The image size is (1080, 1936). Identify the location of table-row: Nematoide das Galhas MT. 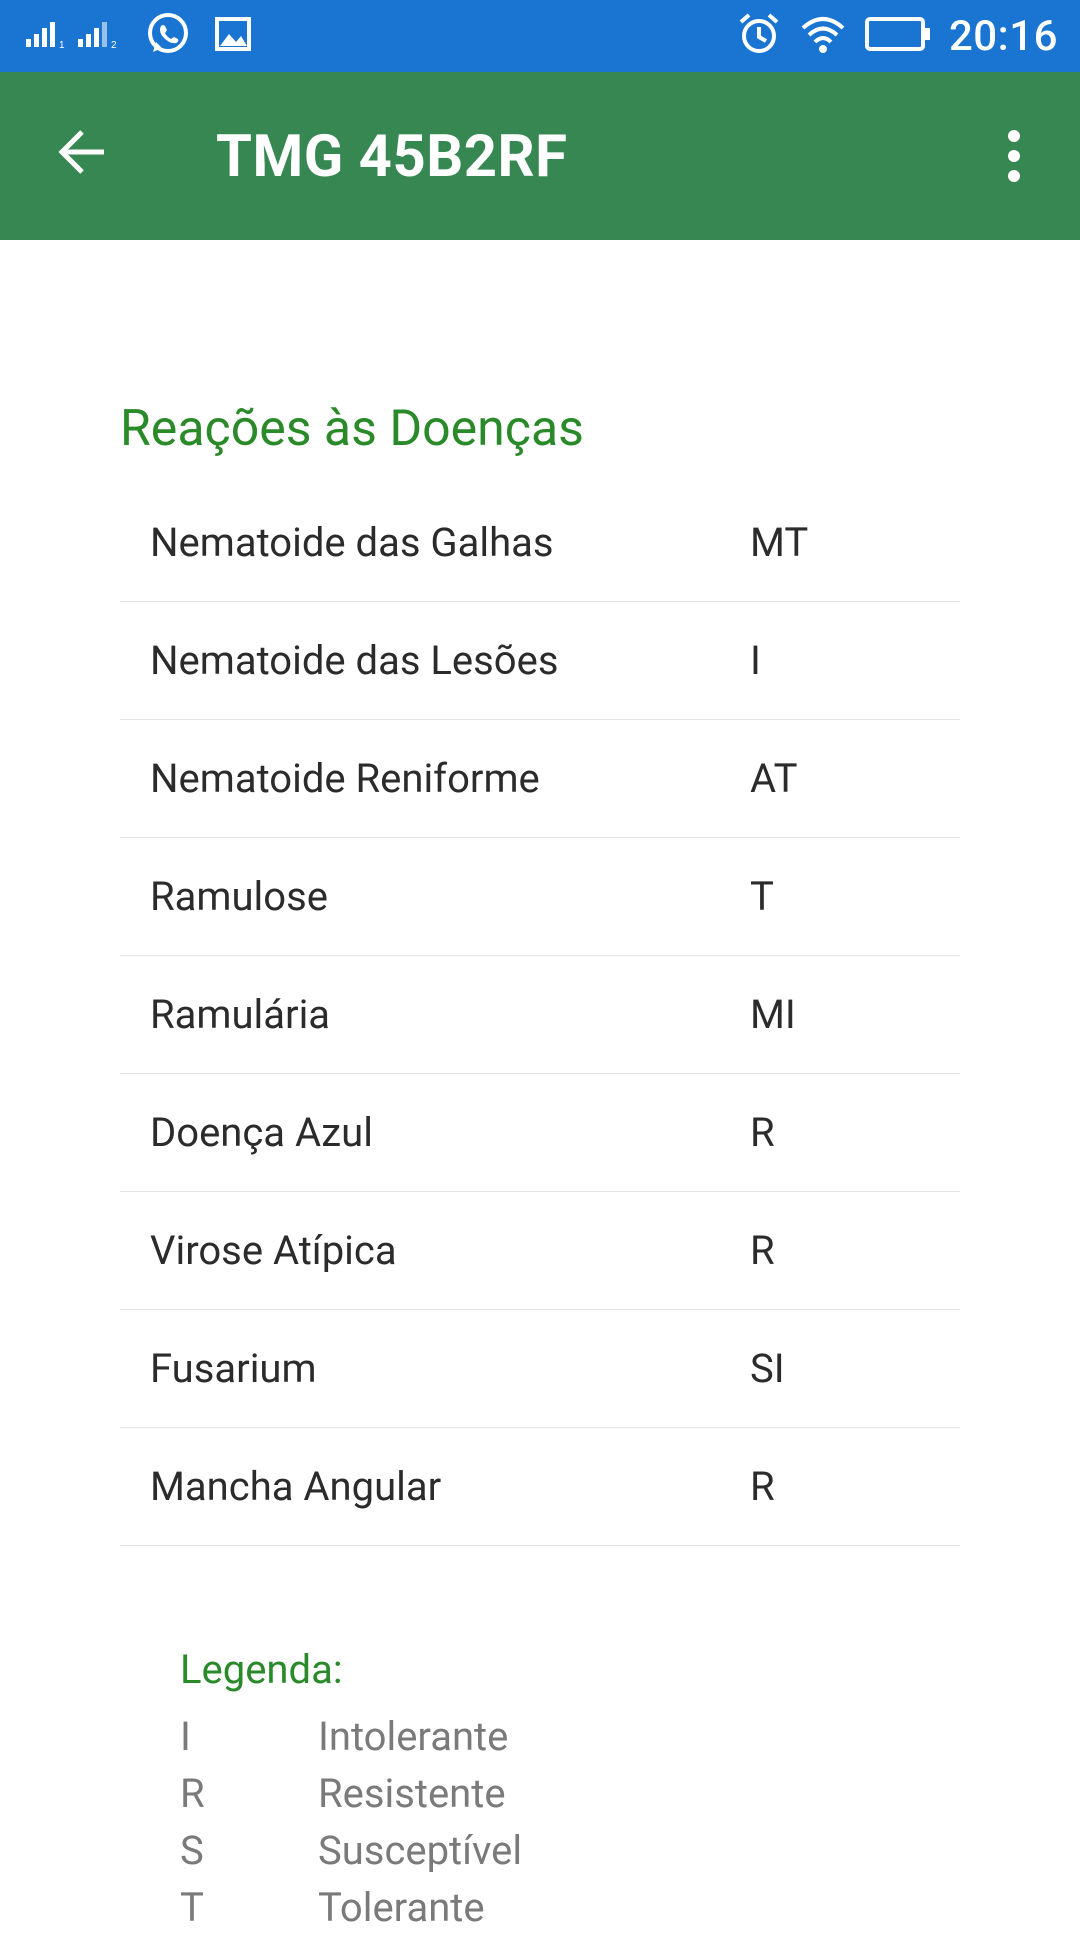
(540, 543).